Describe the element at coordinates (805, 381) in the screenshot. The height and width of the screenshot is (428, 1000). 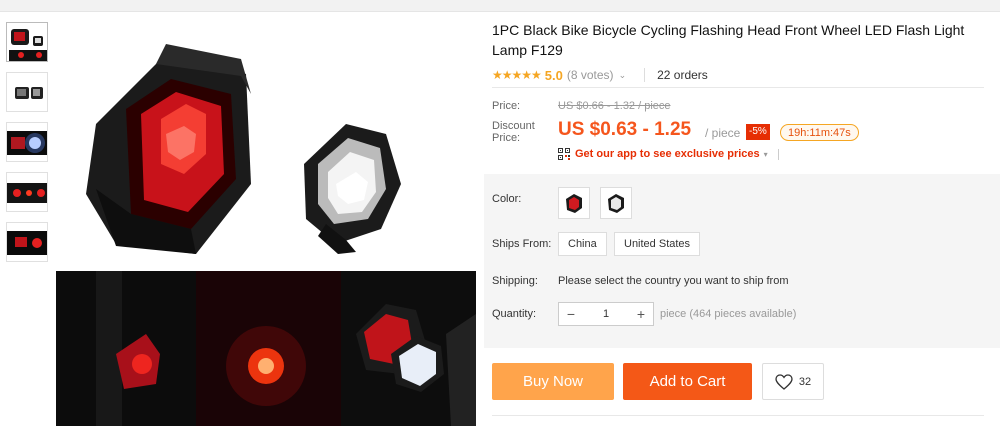
I see `wishlist-count: 32` at that location.